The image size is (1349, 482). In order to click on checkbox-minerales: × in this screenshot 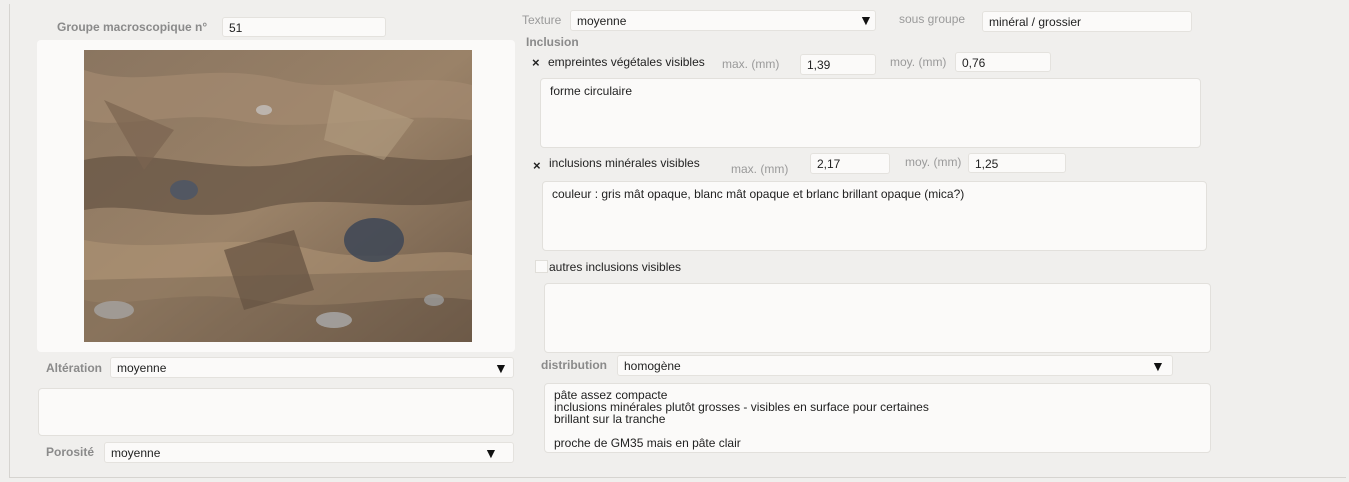, I will do `click(537, 165)`.